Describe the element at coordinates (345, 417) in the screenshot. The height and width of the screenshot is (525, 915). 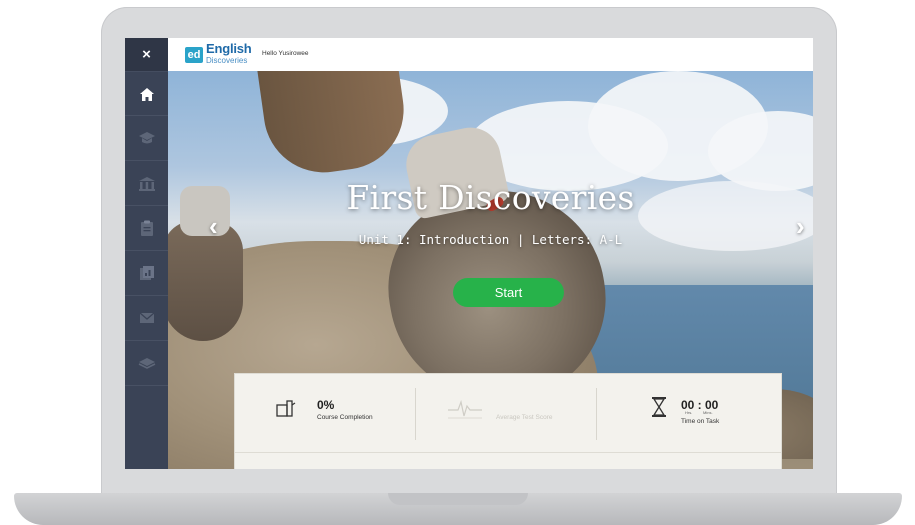
I see `completion-label: Course Completion` at that location.